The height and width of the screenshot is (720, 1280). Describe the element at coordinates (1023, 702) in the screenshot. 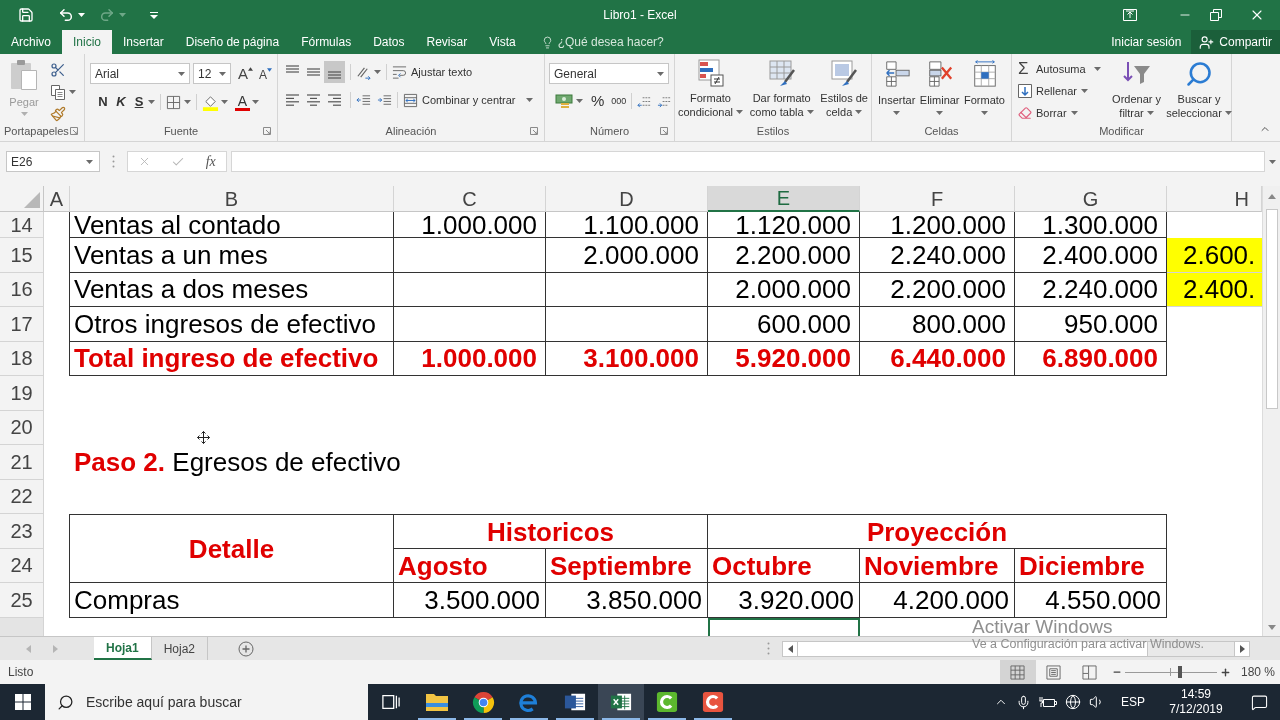

I see `microphone-icon` at that location.